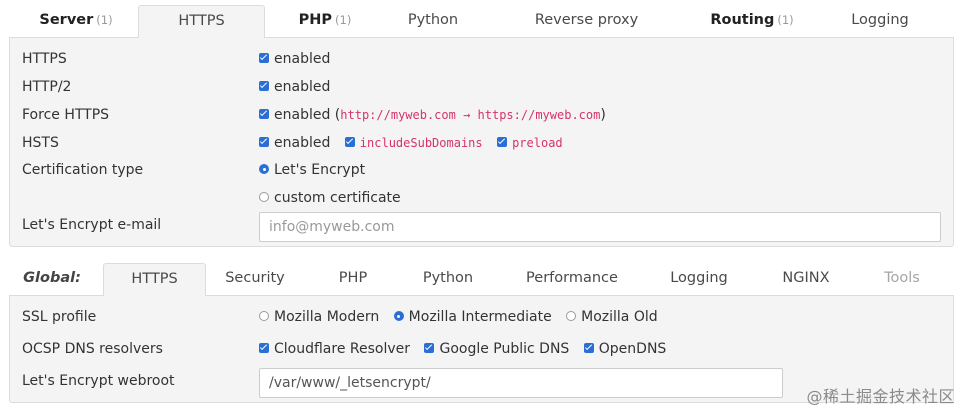 The height and width of the screenshot is (417, 967). Describe the element at coordinates (742, 20) in the screenshot. I see `tab-routing-label: Routing` at that location.